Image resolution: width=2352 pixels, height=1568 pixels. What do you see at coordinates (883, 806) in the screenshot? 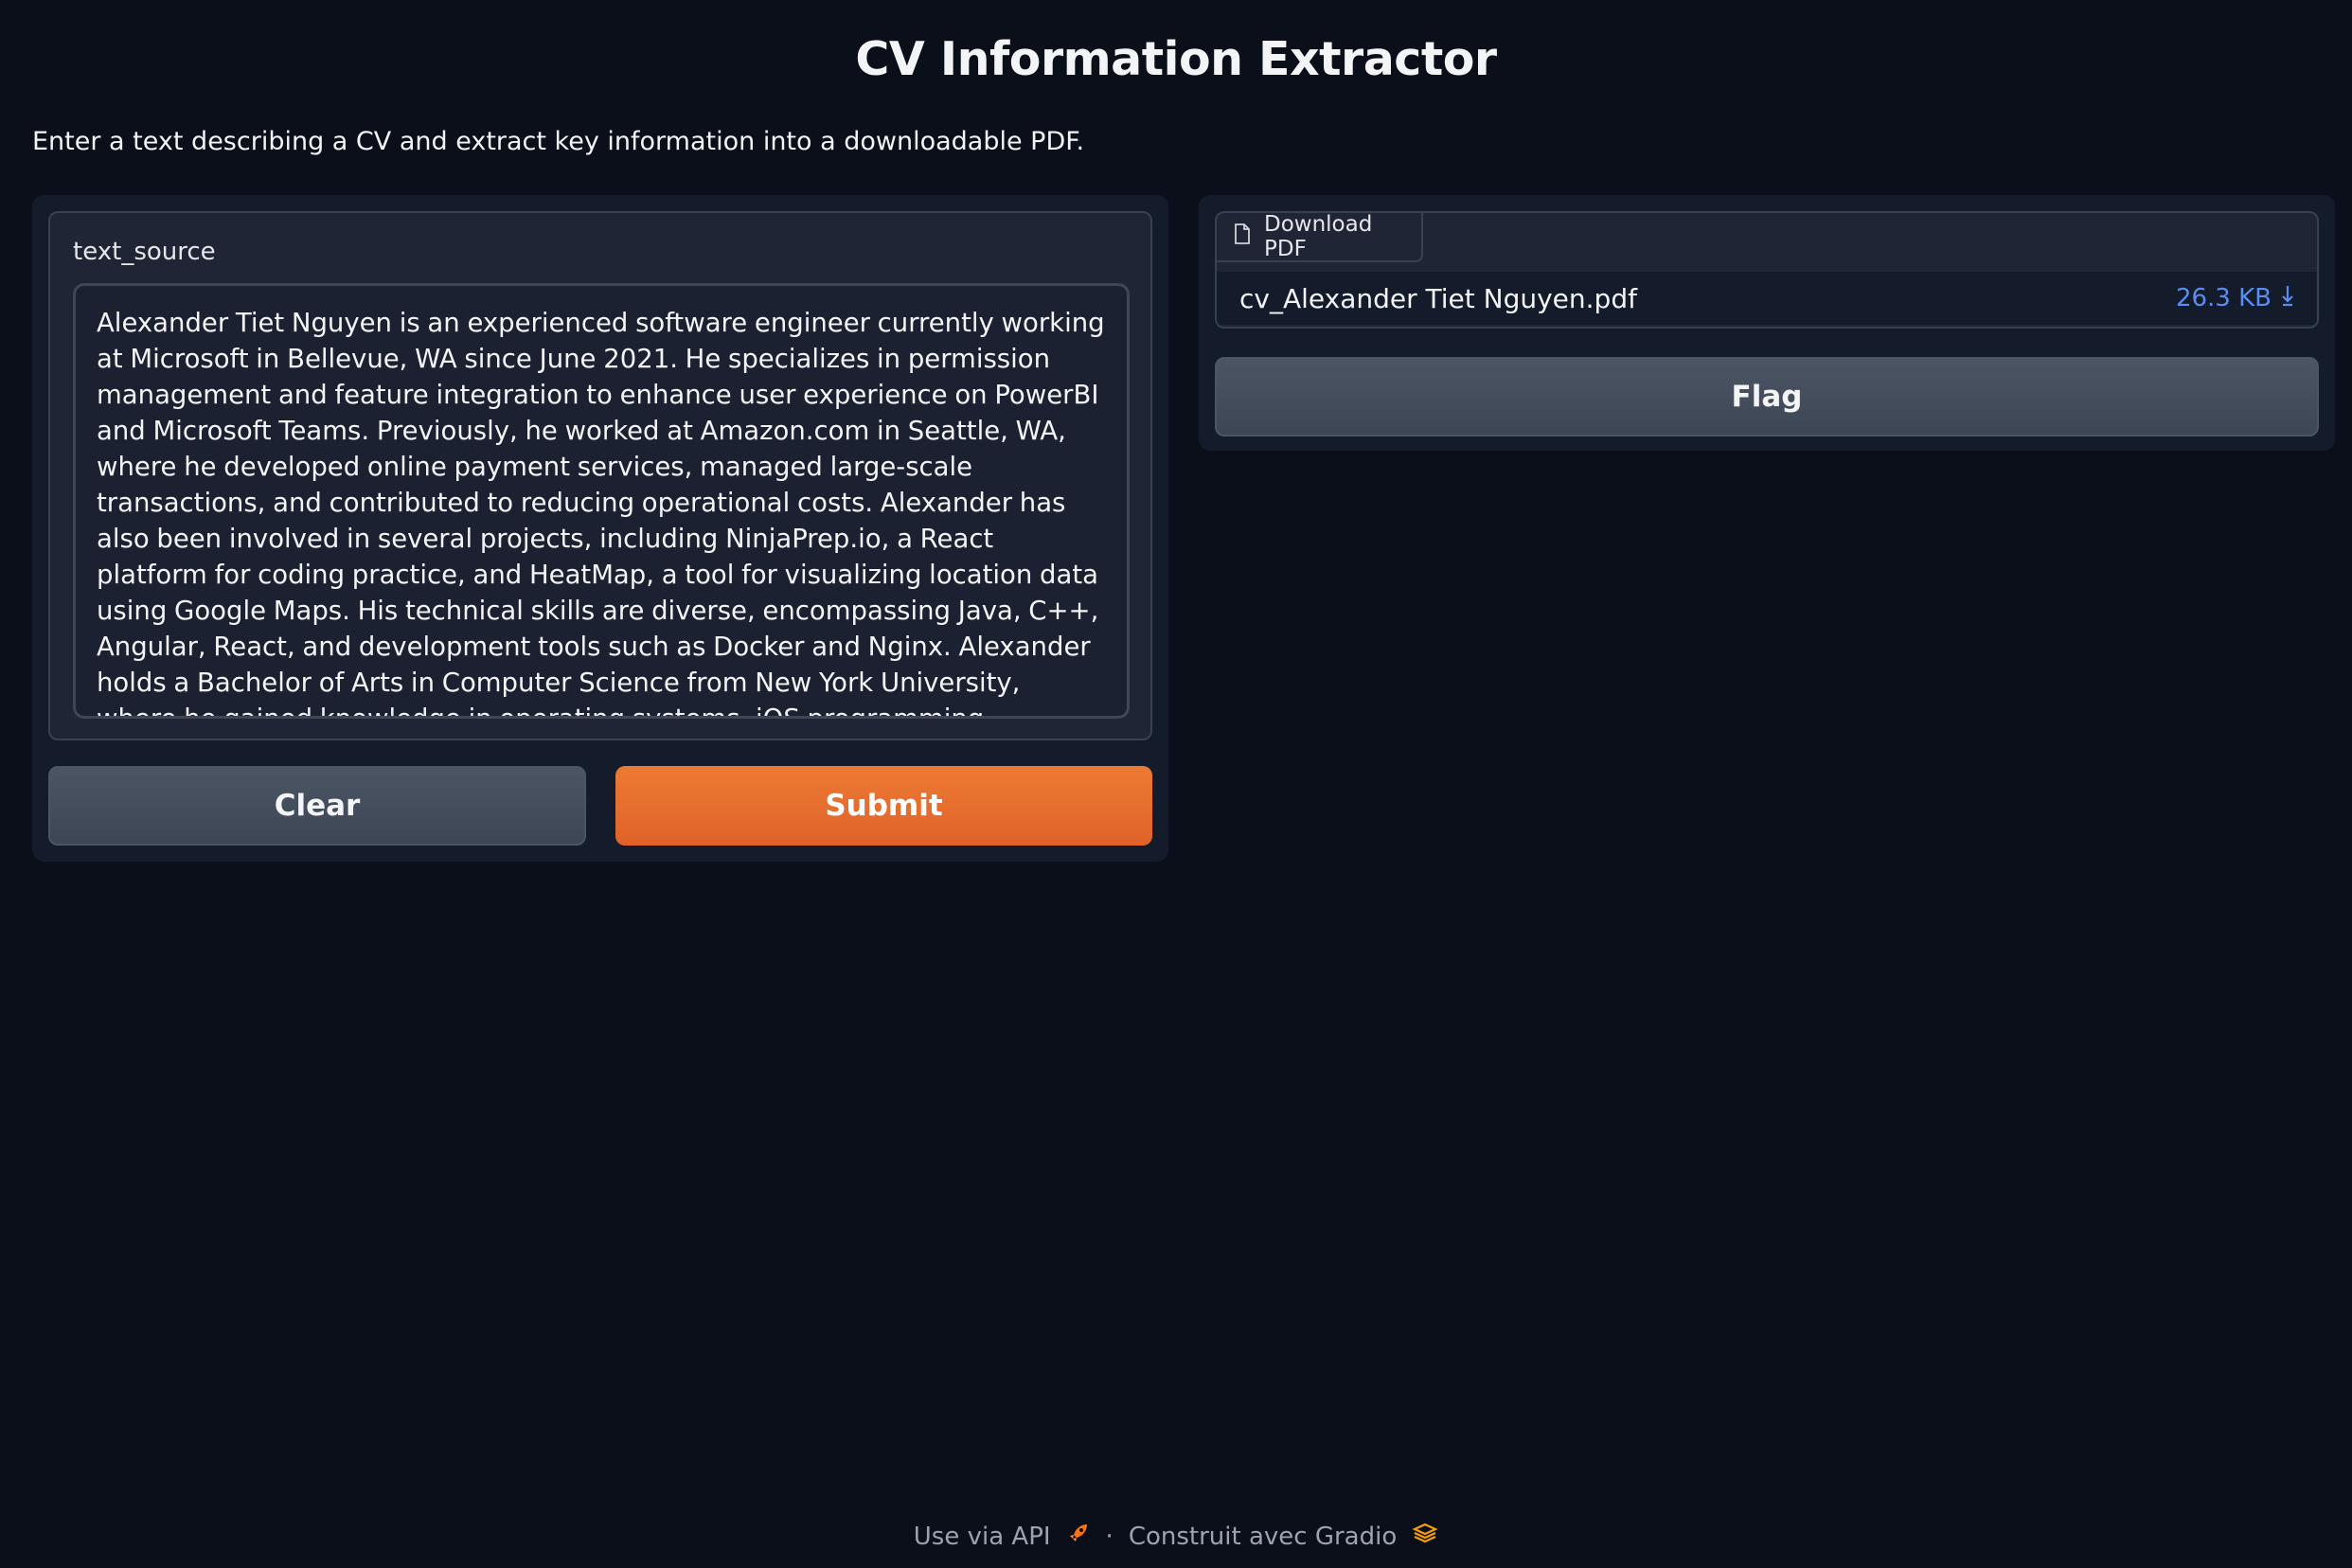
I see `submit-button: Submit` at bounding box center [883, 806].